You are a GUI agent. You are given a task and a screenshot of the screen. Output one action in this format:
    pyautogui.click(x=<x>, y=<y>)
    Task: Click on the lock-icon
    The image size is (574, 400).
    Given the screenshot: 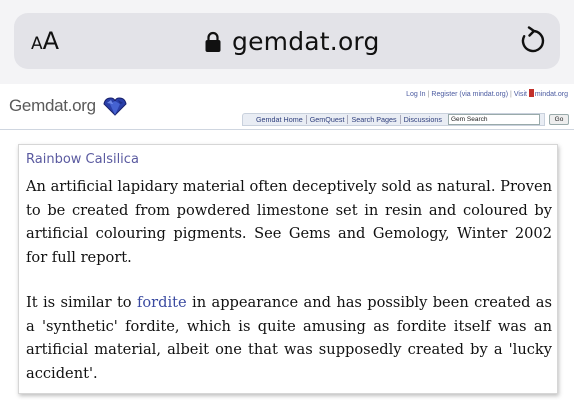 What is the action you would take?
    pyautogui.click(x=213, y=42)
    